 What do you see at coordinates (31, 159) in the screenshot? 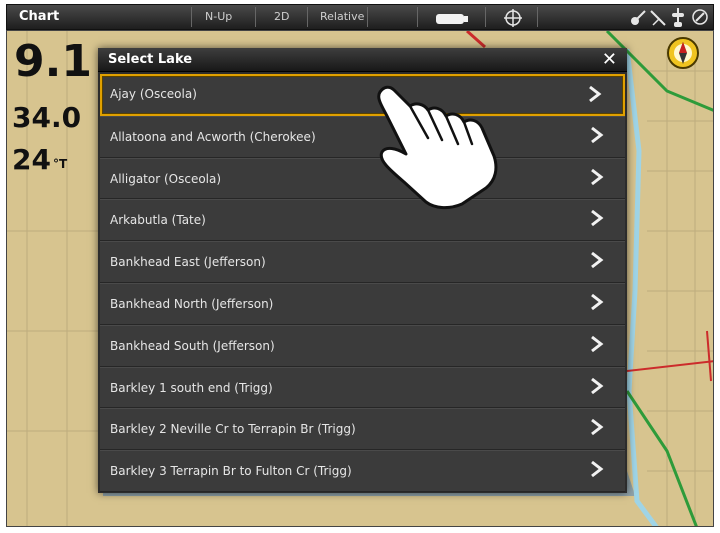
I see `temperature-value: 24` at bounding box center [31, 159].